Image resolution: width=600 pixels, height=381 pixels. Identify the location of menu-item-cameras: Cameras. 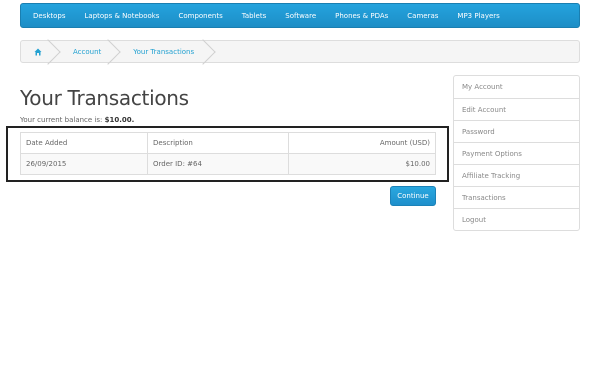
(422, 16).